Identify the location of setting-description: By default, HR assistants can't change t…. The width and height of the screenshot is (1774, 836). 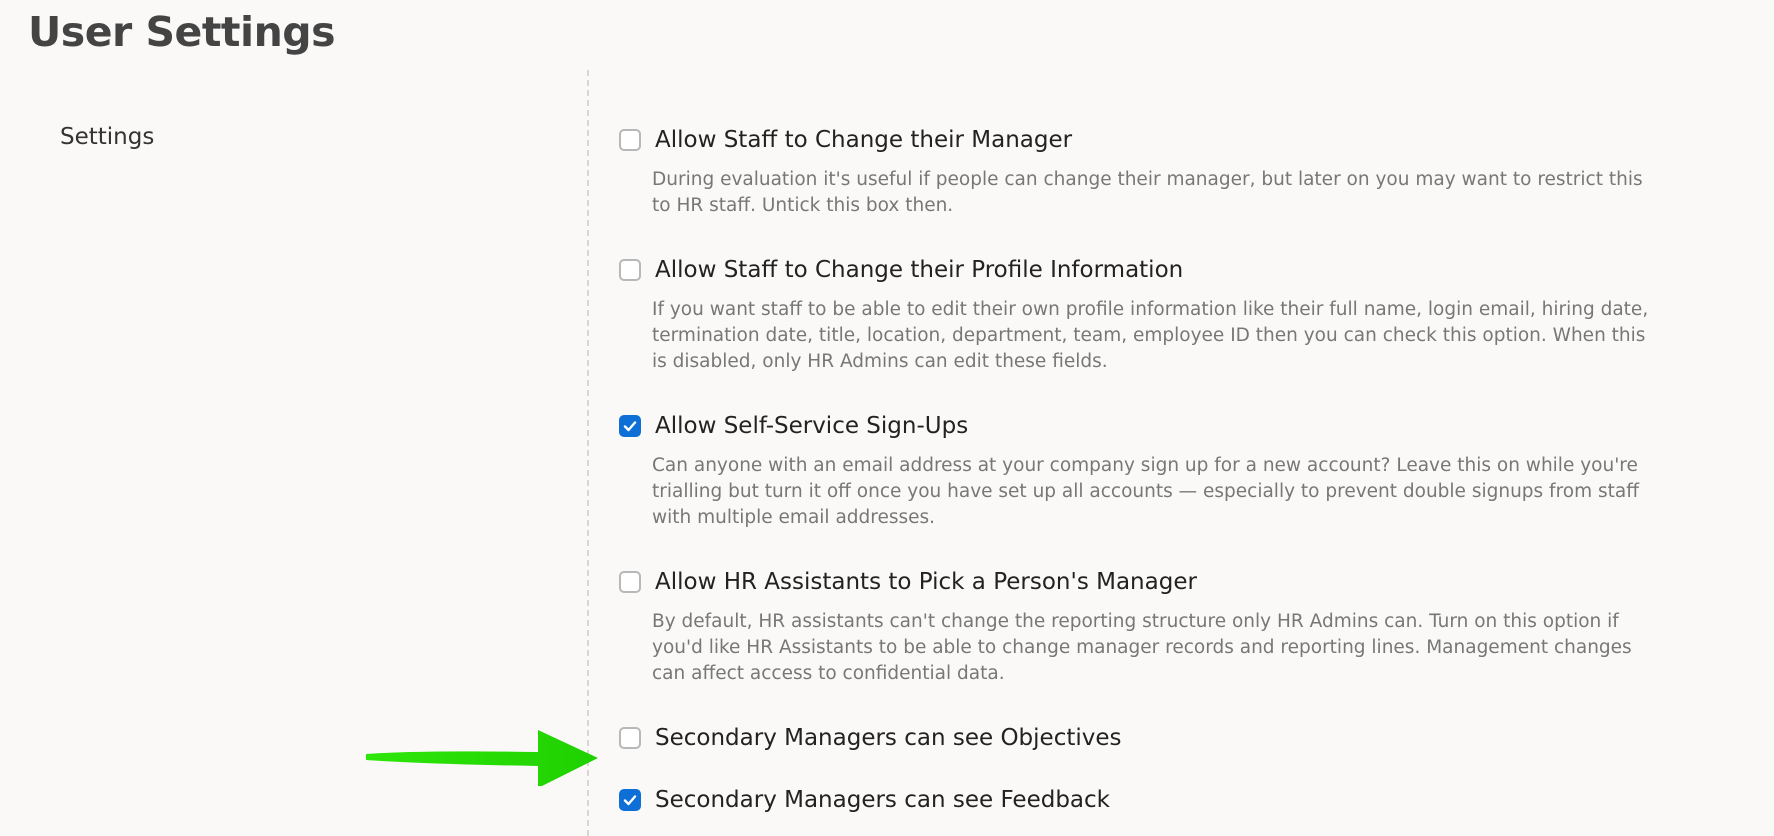
(1142, 647).